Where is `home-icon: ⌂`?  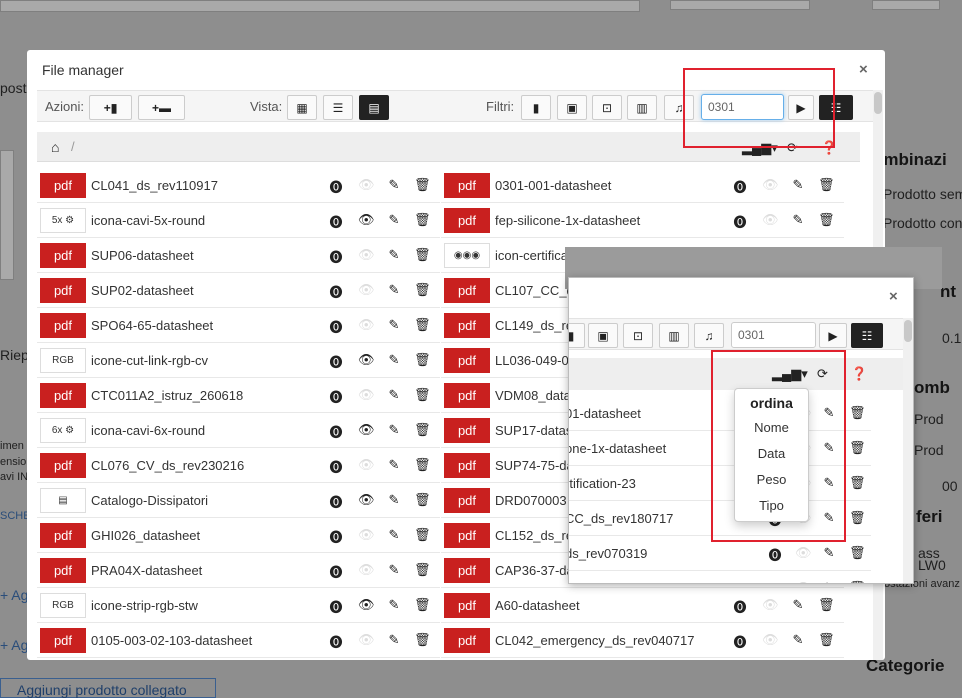
home-icon: ⌂ is located at coordinates (55, 147).